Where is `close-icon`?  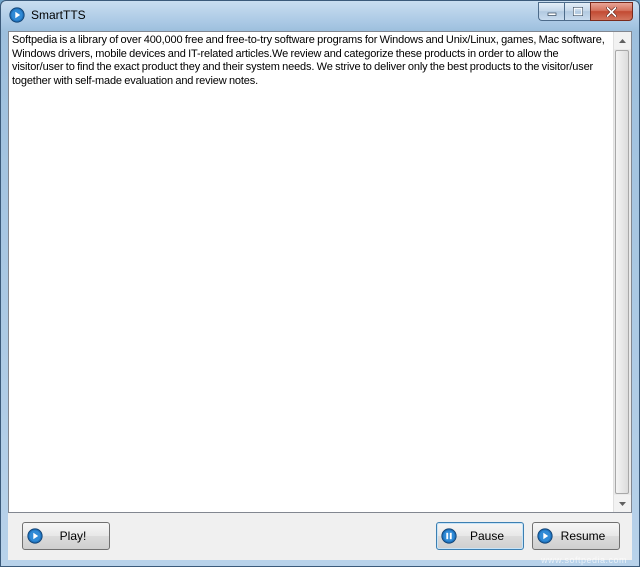
close-icon is located at coordinates (611, 11).